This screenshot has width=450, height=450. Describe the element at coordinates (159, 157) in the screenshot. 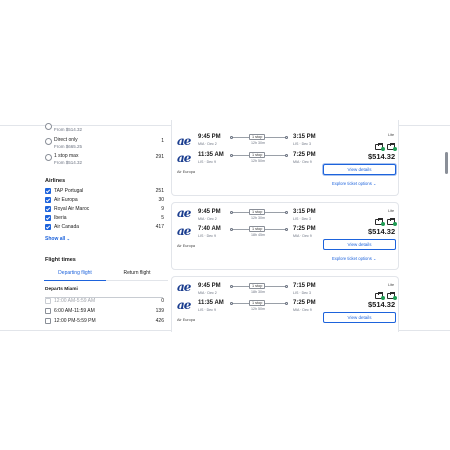

I see `stop-option-count: 291` at that location.